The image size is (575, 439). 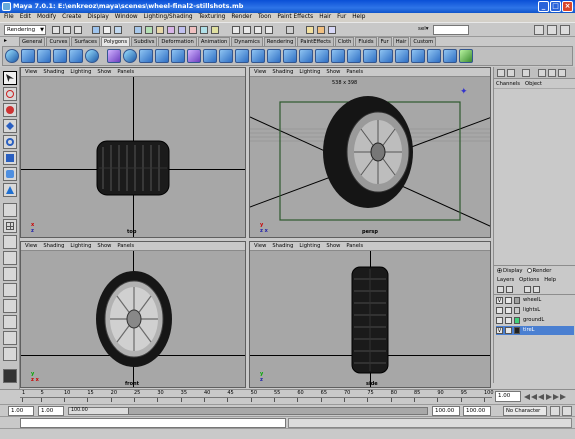 I want to click on render-icon, so click(x=310, y=30).